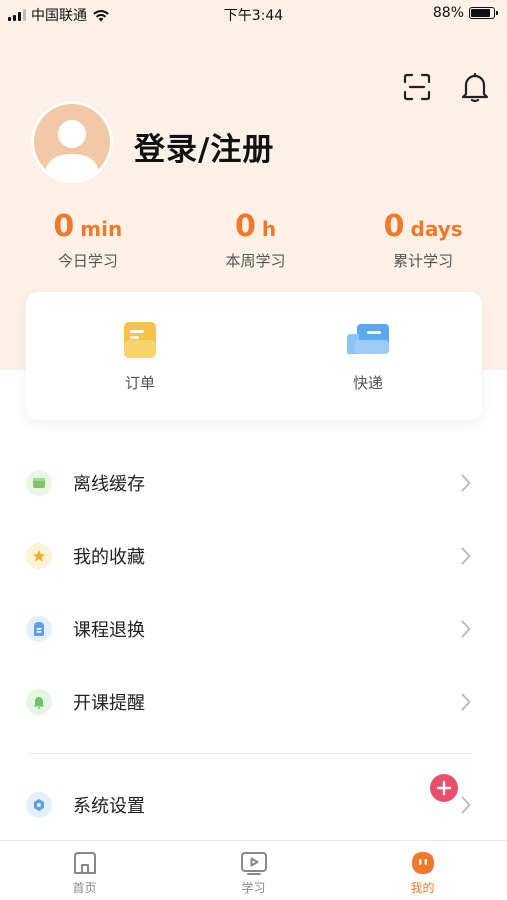  Describe the element at coordinates (84, 888) in the screenshot. I see `tab-label: 首页` at that location.